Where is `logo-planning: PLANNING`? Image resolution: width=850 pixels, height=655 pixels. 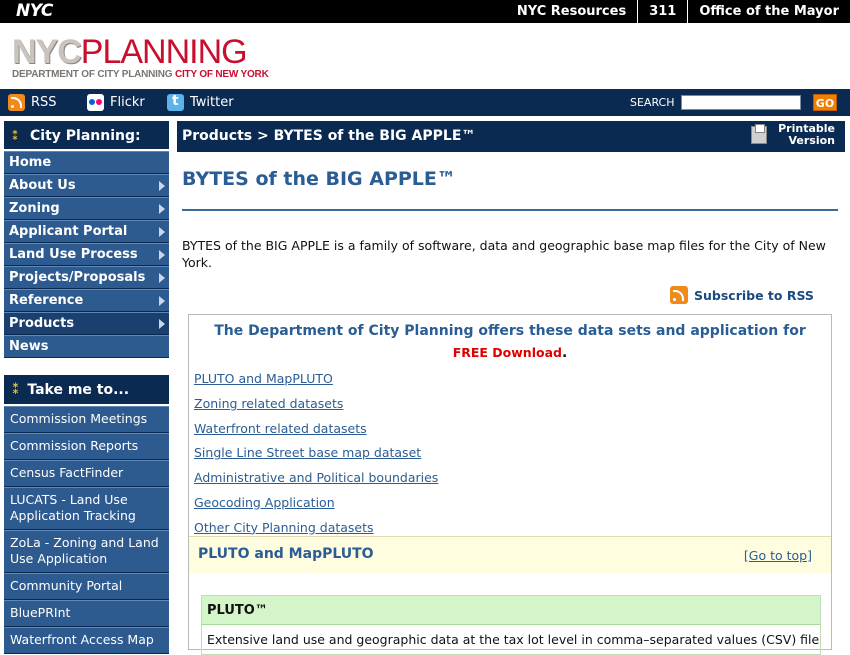 logo-planning: PLANNING is located at coordinates (164, 52).